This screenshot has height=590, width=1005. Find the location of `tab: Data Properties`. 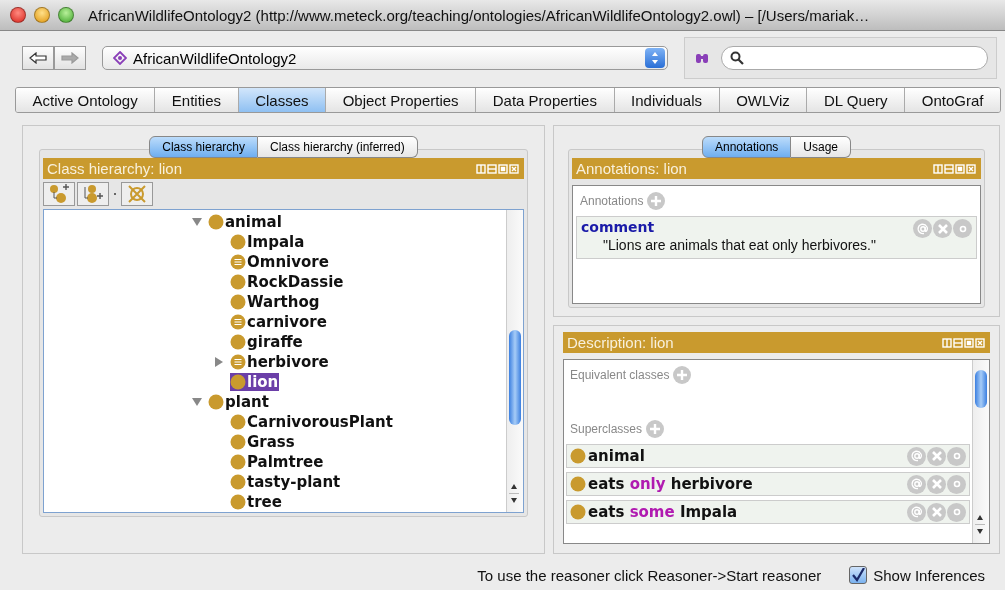

tab: Data Properties is located at coordinates (545, 100).